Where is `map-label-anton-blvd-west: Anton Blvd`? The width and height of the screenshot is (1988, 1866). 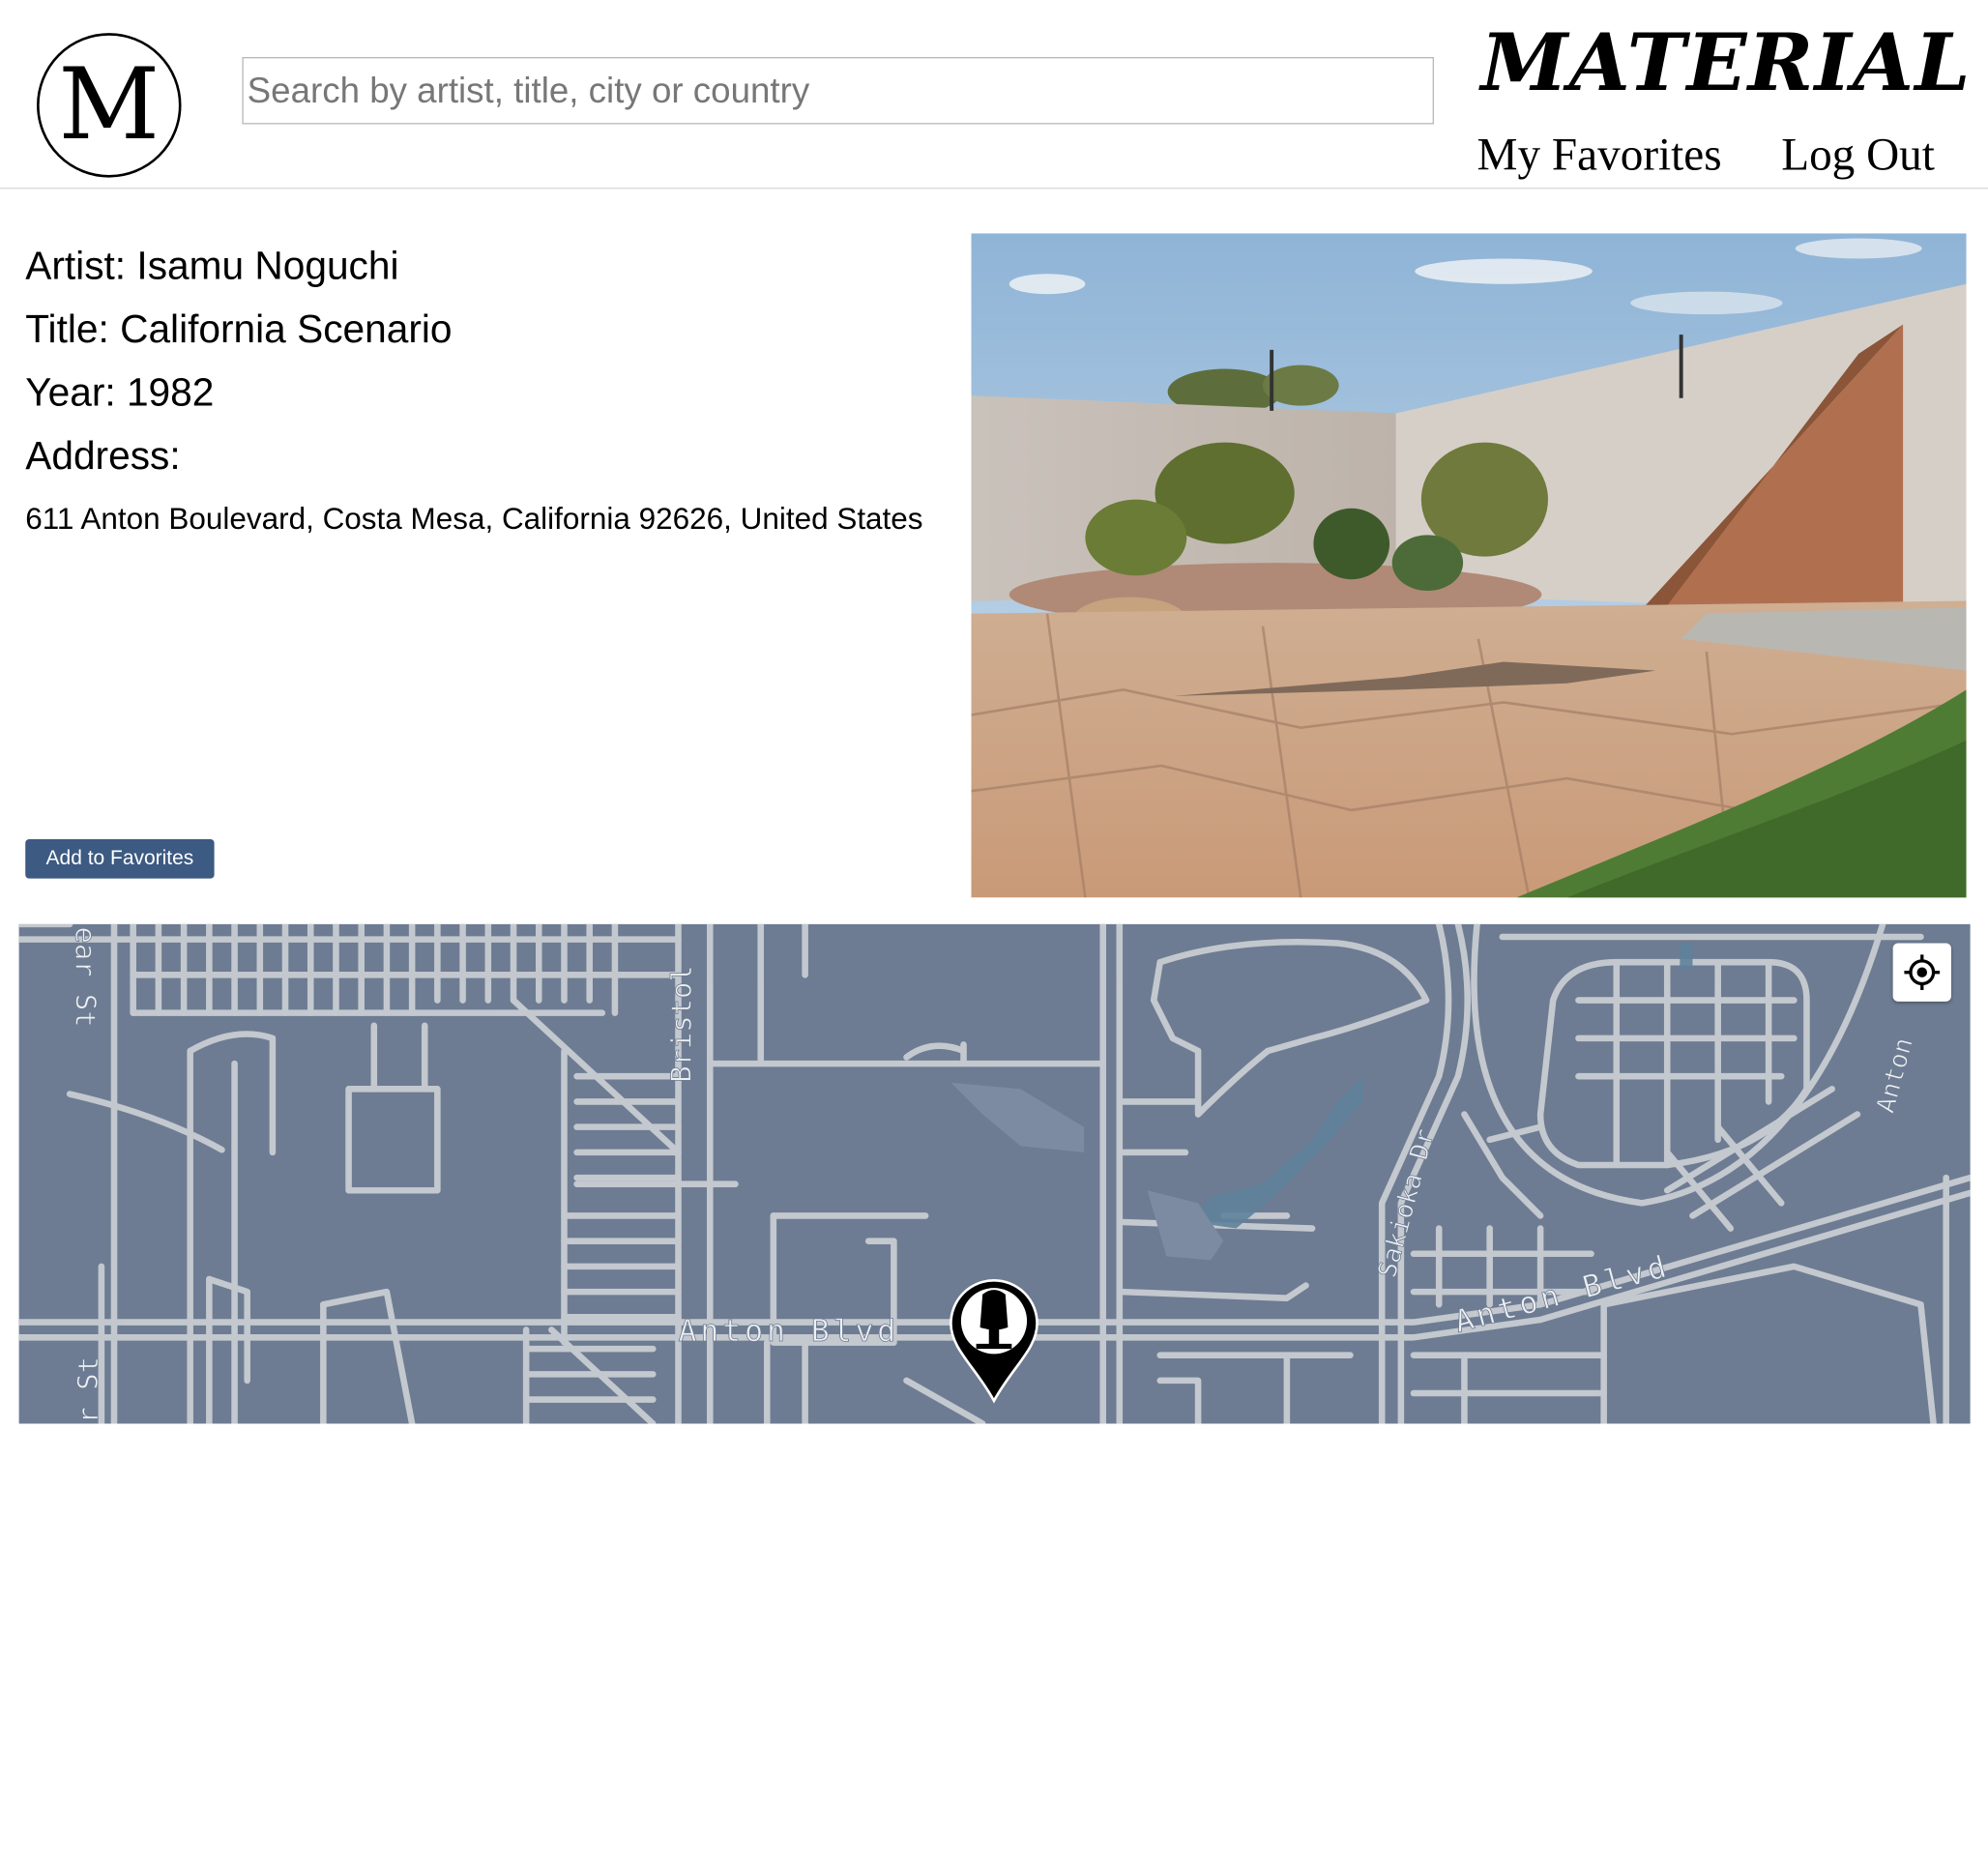
map-label-anton-blvd-west: Anton Blvd is located at coordinates (788, 1332).